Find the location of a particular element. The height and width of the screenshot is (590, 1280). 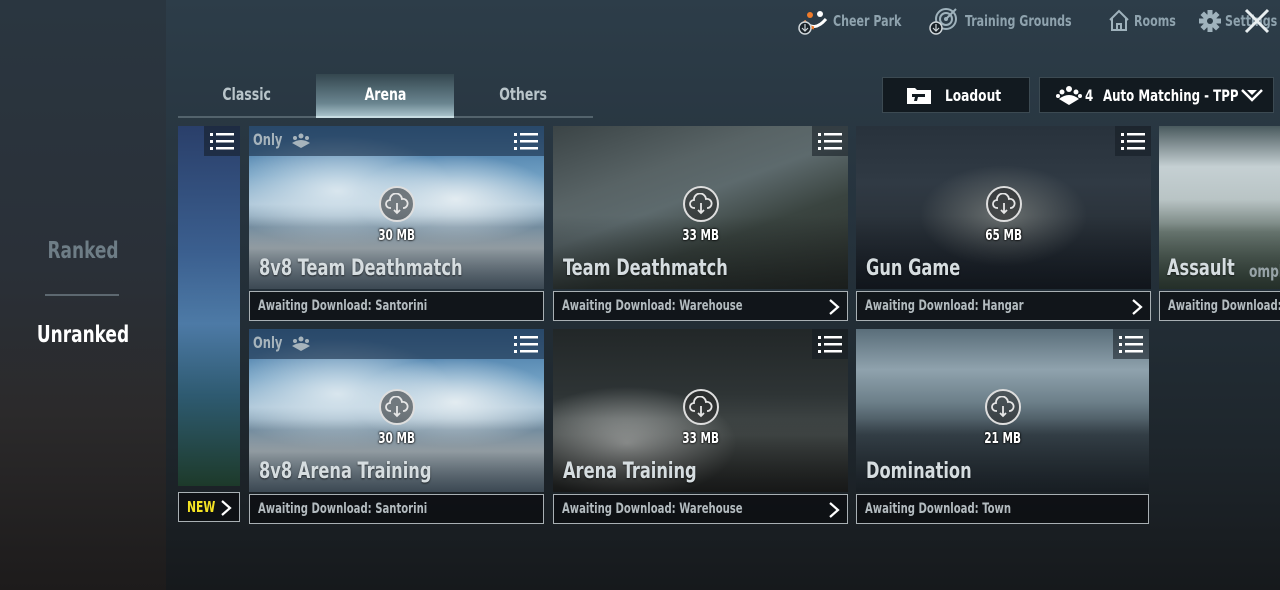

mode-title: Team Deathmatch is located at coordinates (645, 268).